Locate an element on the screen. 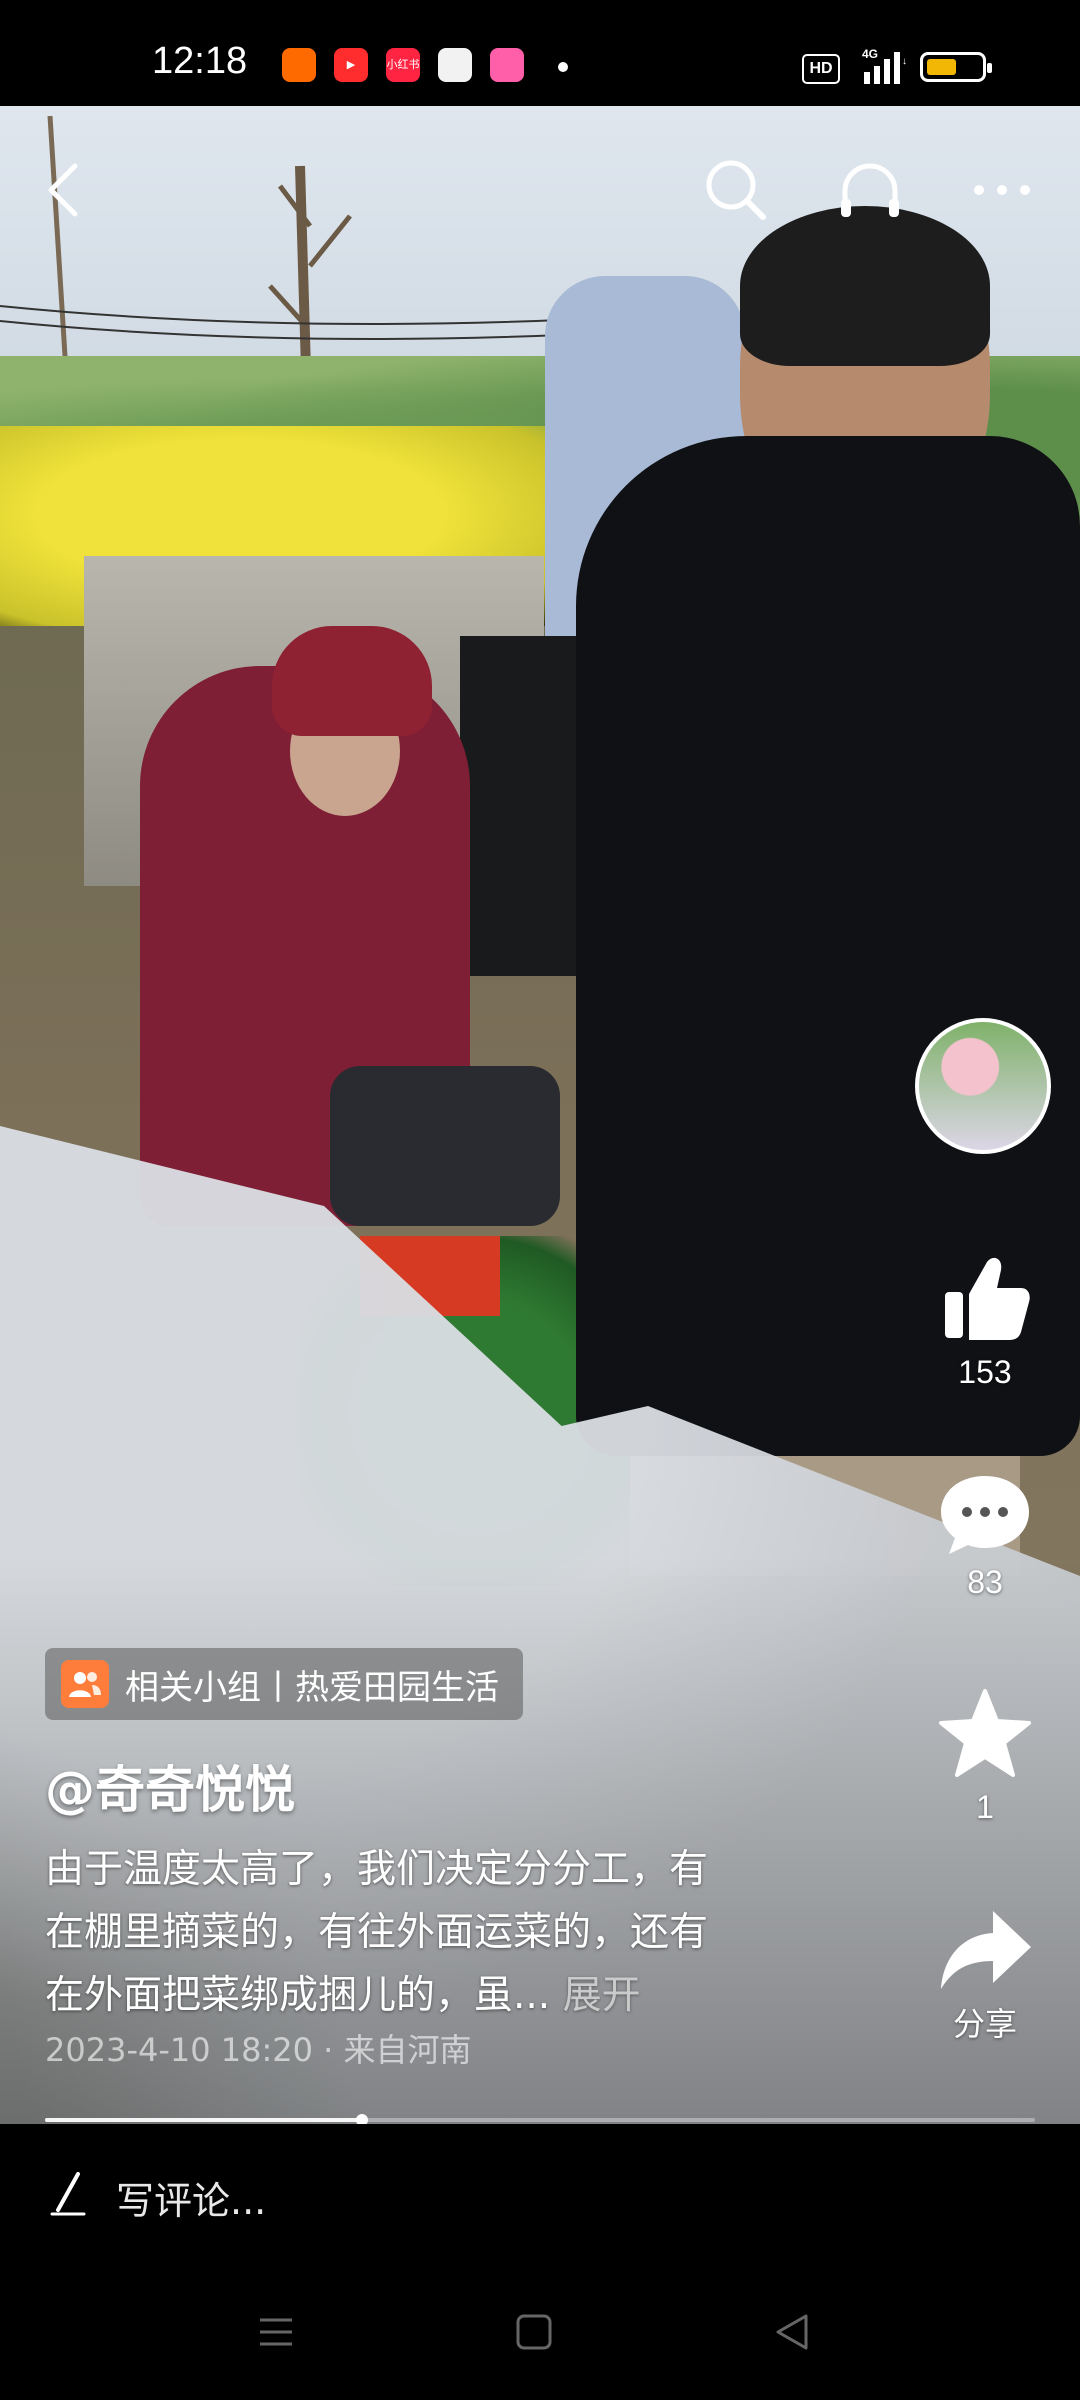  chevron-left-icon is located at coordinates (63, 190).